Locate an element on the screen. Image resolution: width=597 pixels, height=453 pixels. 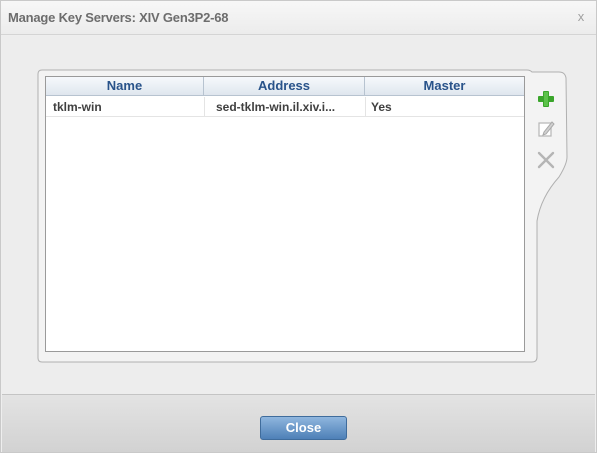
table-header: Name Address Master is located at coordinates (285, 86).